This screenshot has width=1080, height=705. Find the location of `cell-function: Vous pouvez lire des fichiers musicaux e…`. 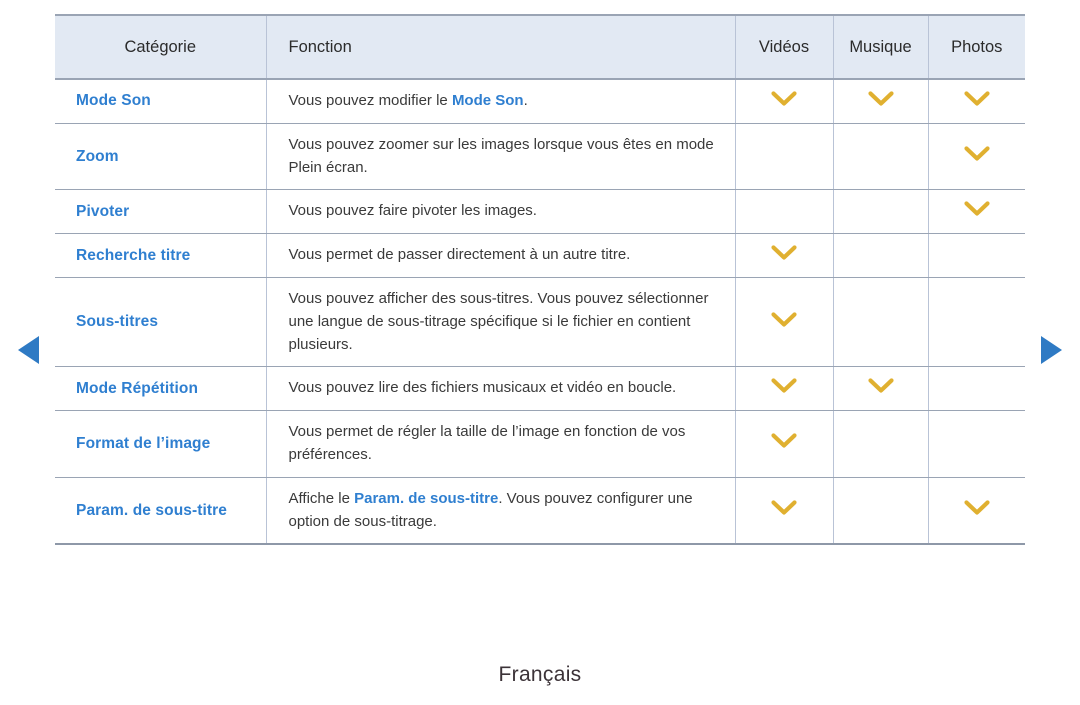

cell-function: Vous pouvez lire des fichiers musicaux e… is located at coordinates (501, 389).